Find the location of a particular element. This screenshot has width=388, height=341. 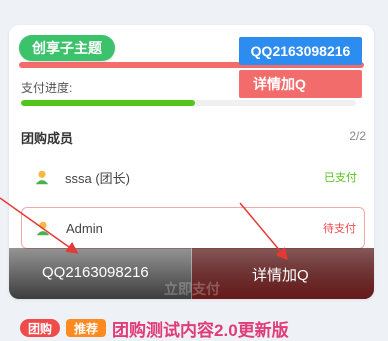

members-title: 团购成员 is located at coordinates (47, 138).